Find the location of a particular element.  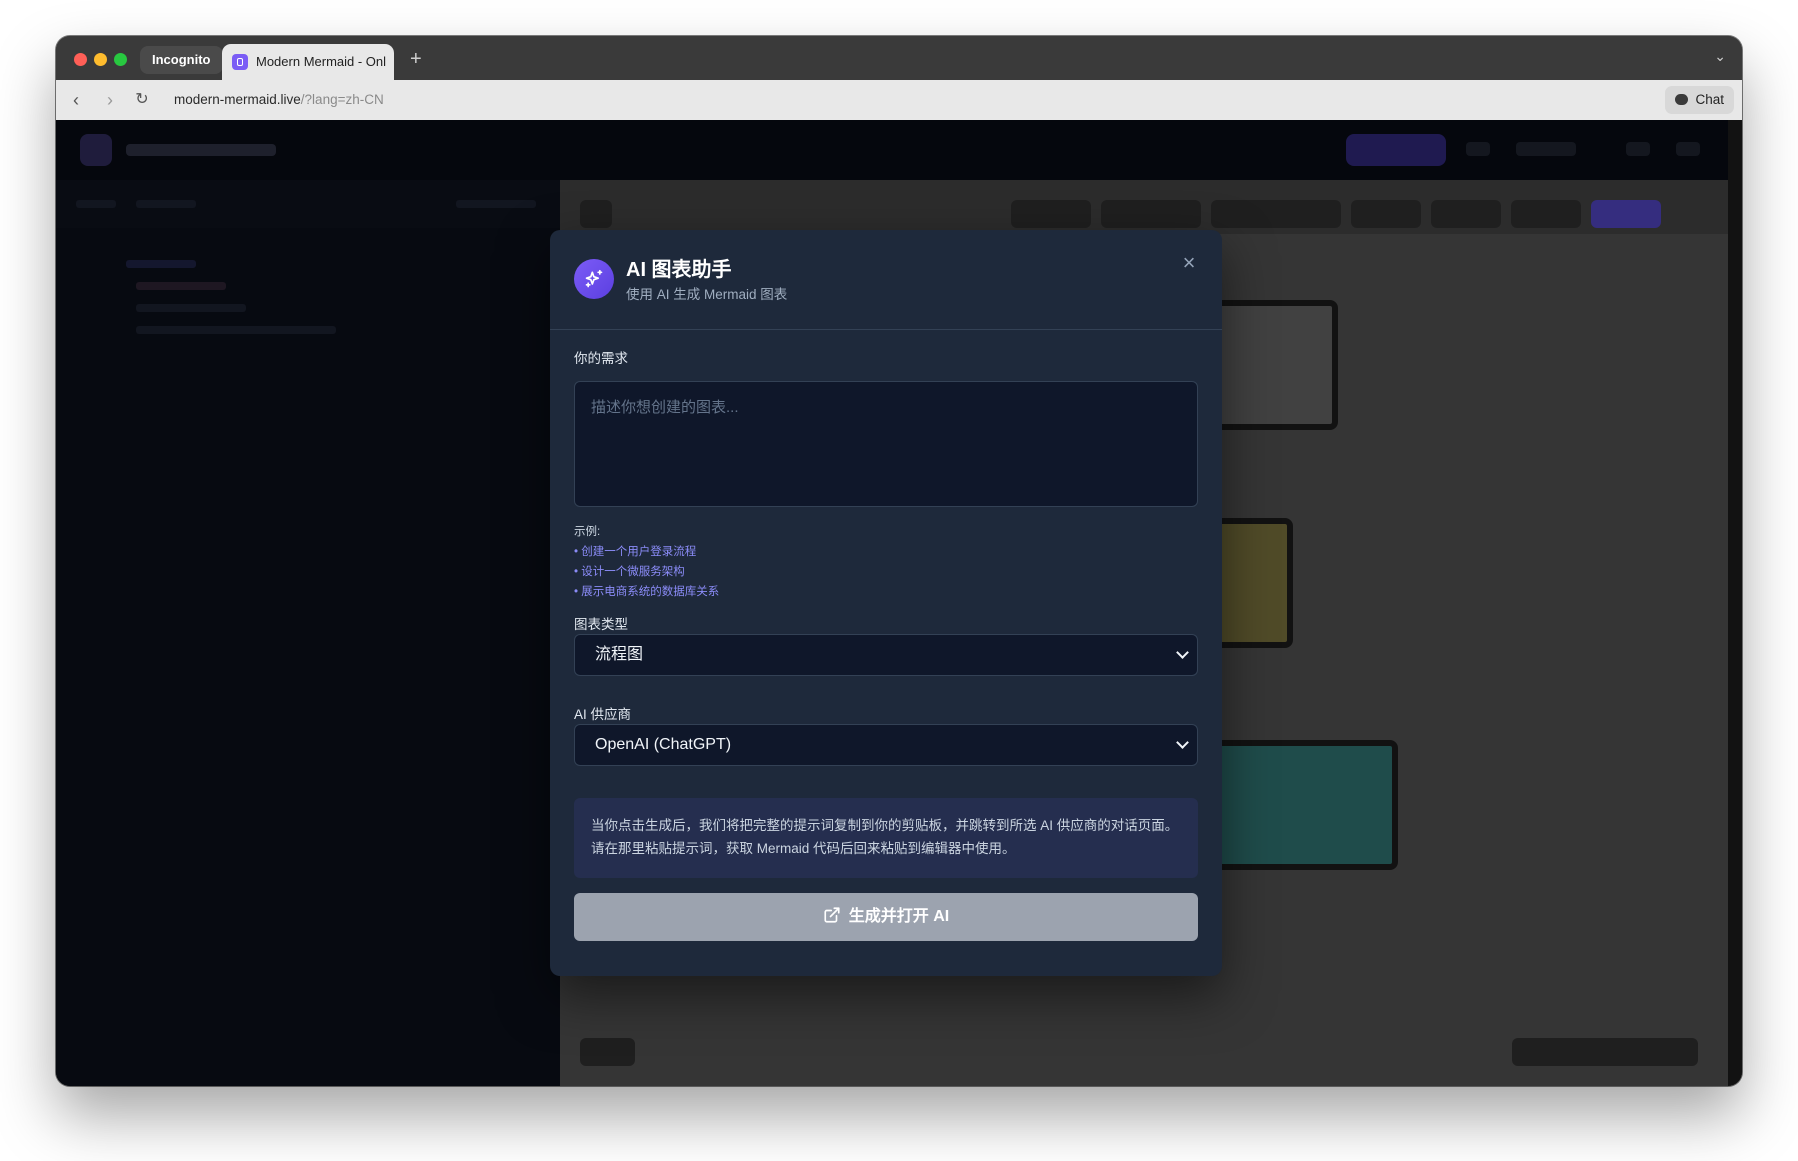

reload-icon: ↻ is located at coordinates (142, 100).